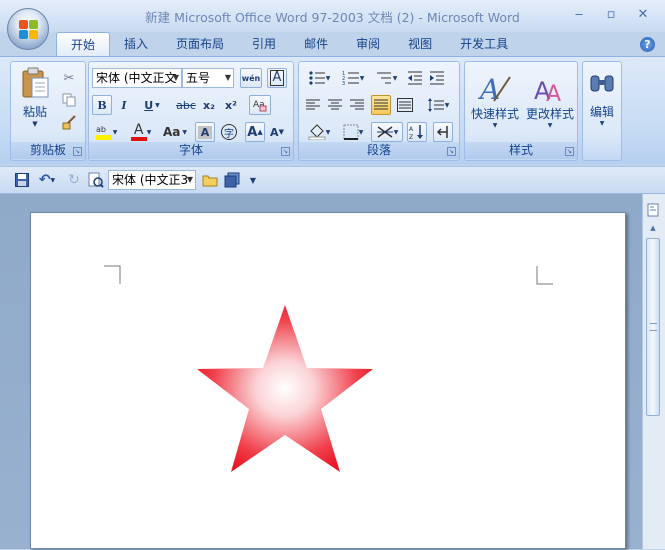  Describe the element at coordinates (335, 105) in the screenshot. I see `align-center-button` at that location.